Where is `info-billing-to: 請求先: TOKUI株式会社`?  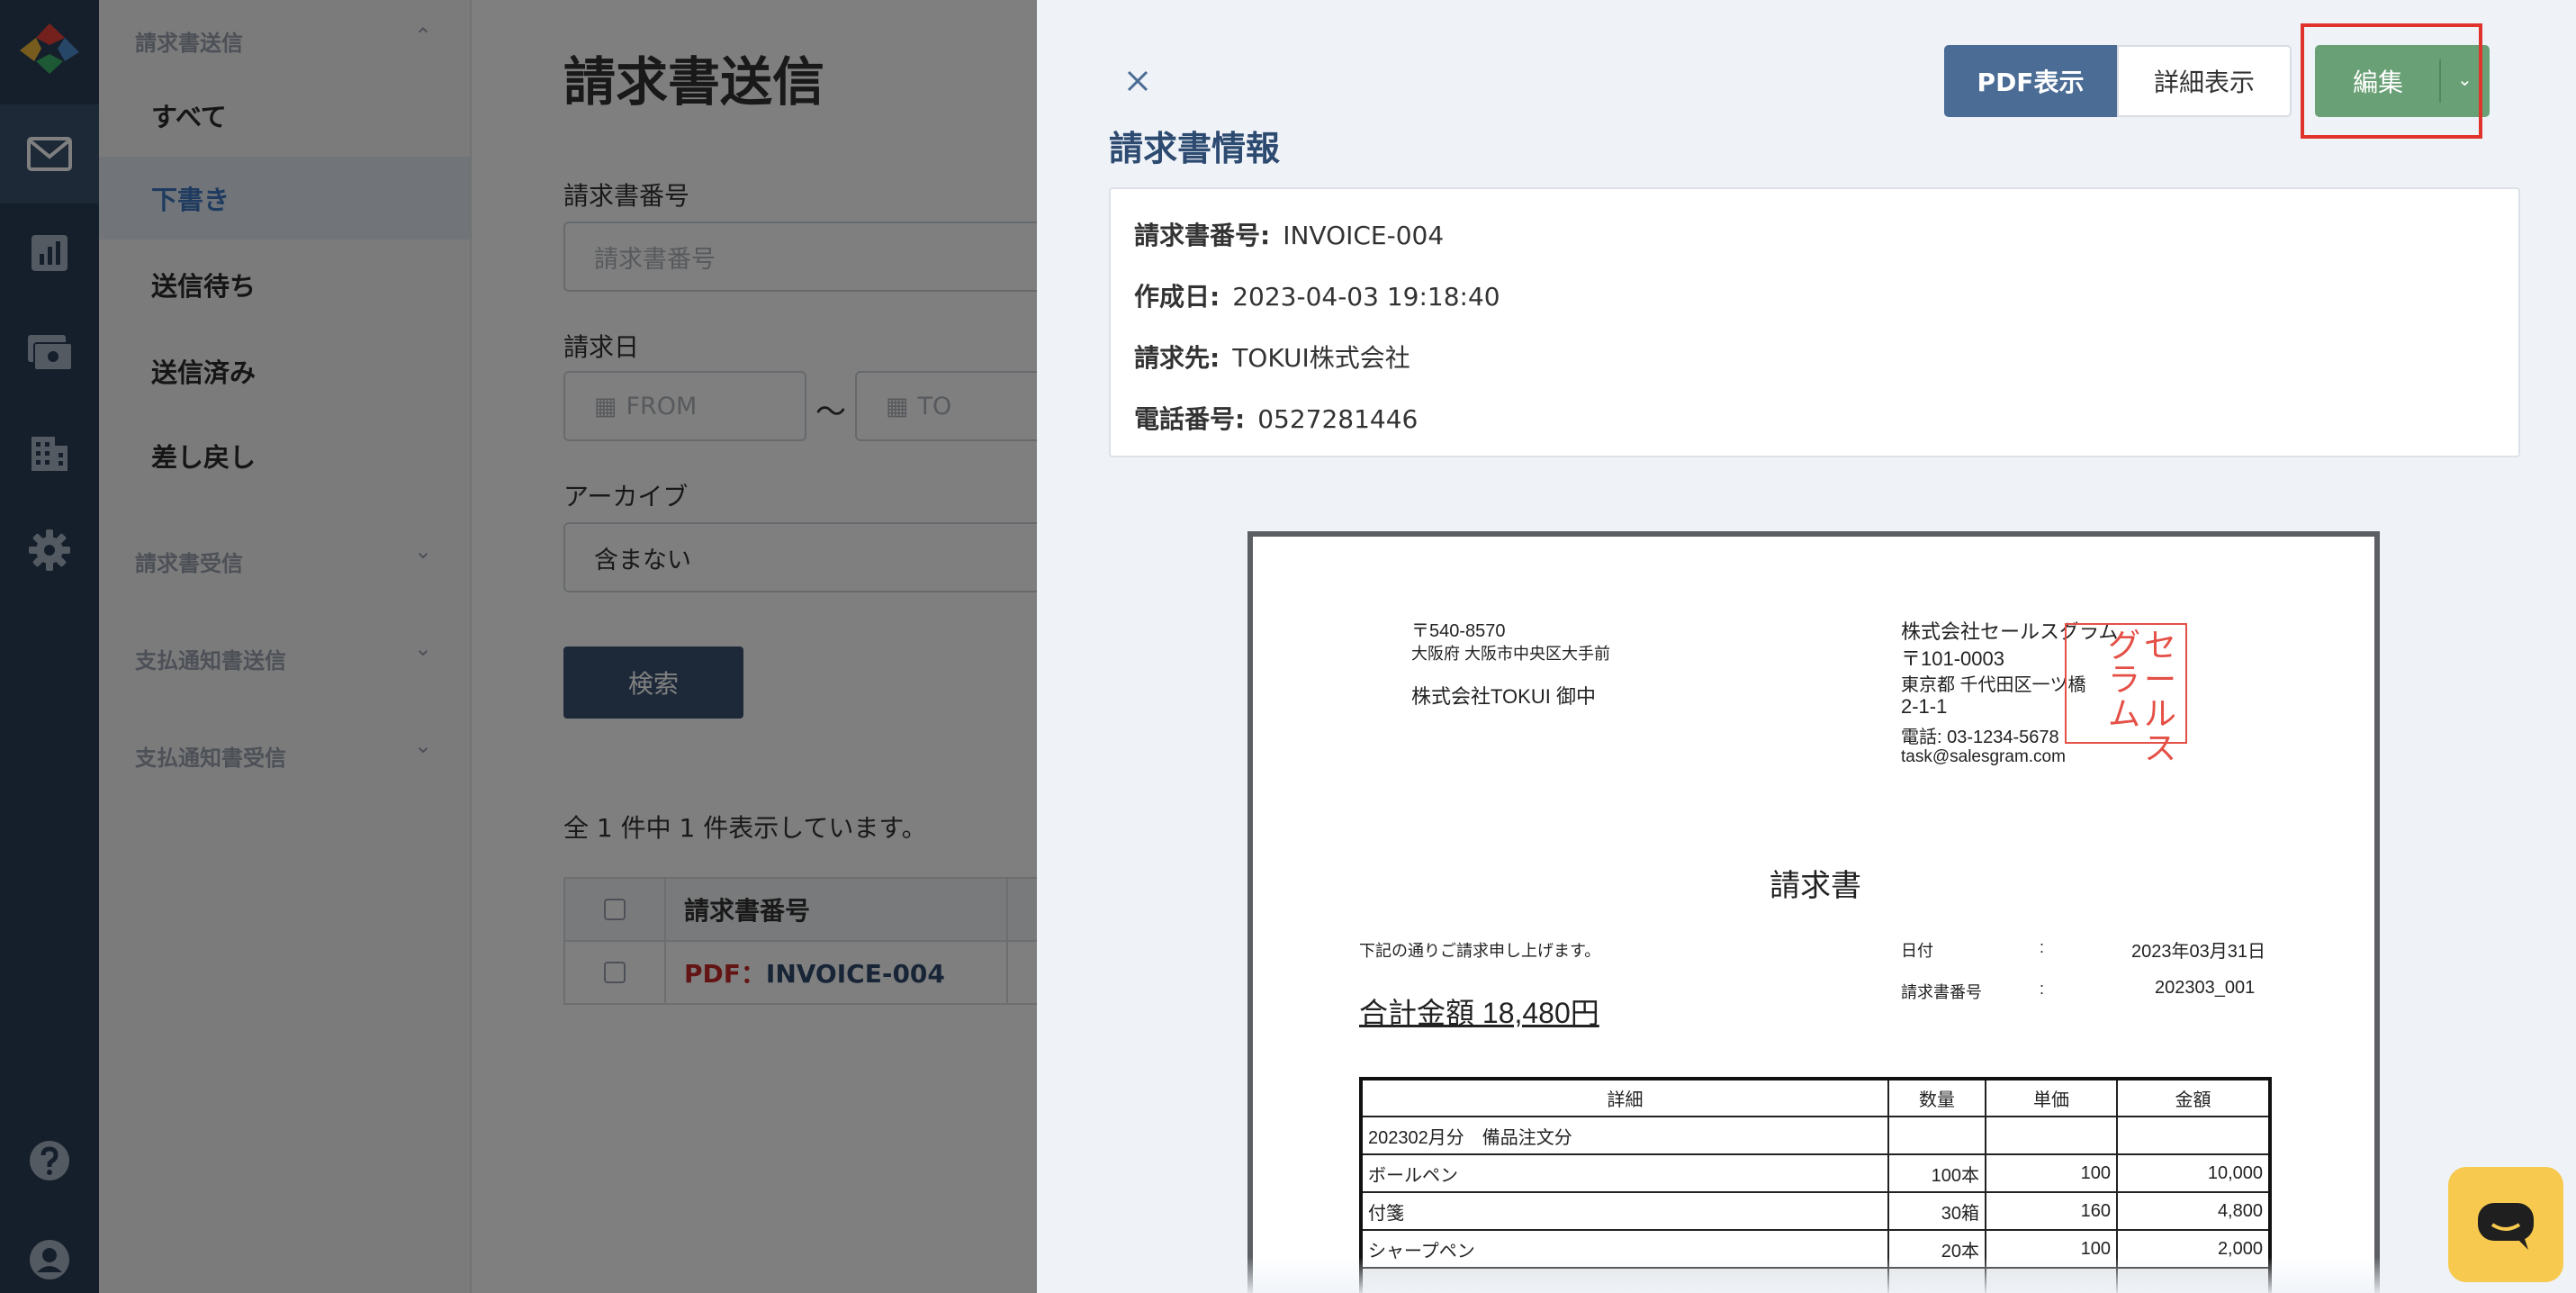
info-billing-to: 請求先: TOKUI株式会社 is located at coordinates (1272, 358).